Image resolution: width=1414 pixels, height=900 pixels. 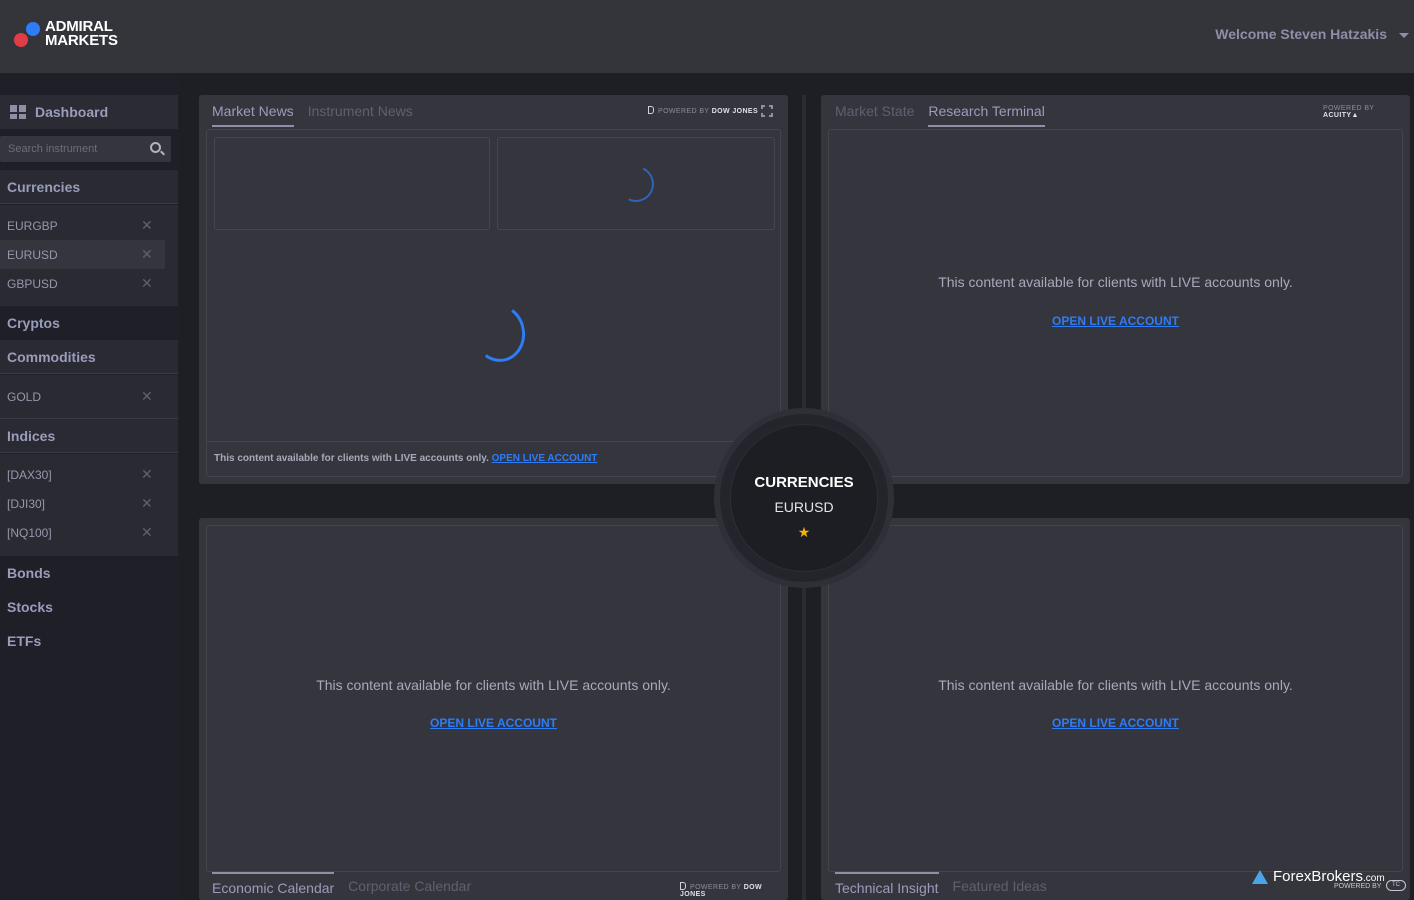 I want to click on star-icon: ★, so click(x=804, y=532).